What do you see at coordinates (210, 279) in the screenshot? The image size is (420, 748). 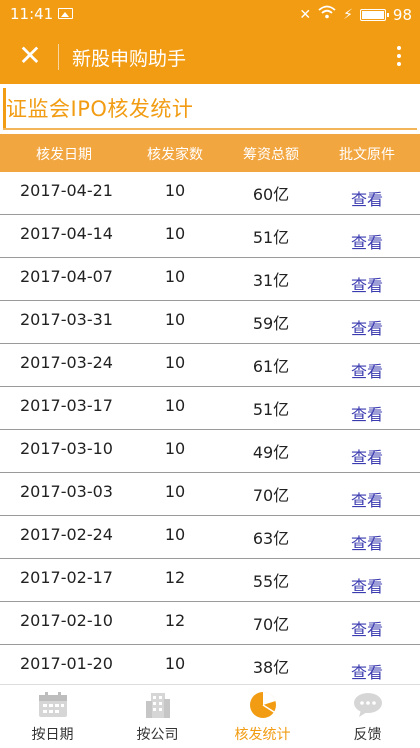 I see `table-row: 2017-04-07 10 31亿 查看` at bounding box center [210, 279].